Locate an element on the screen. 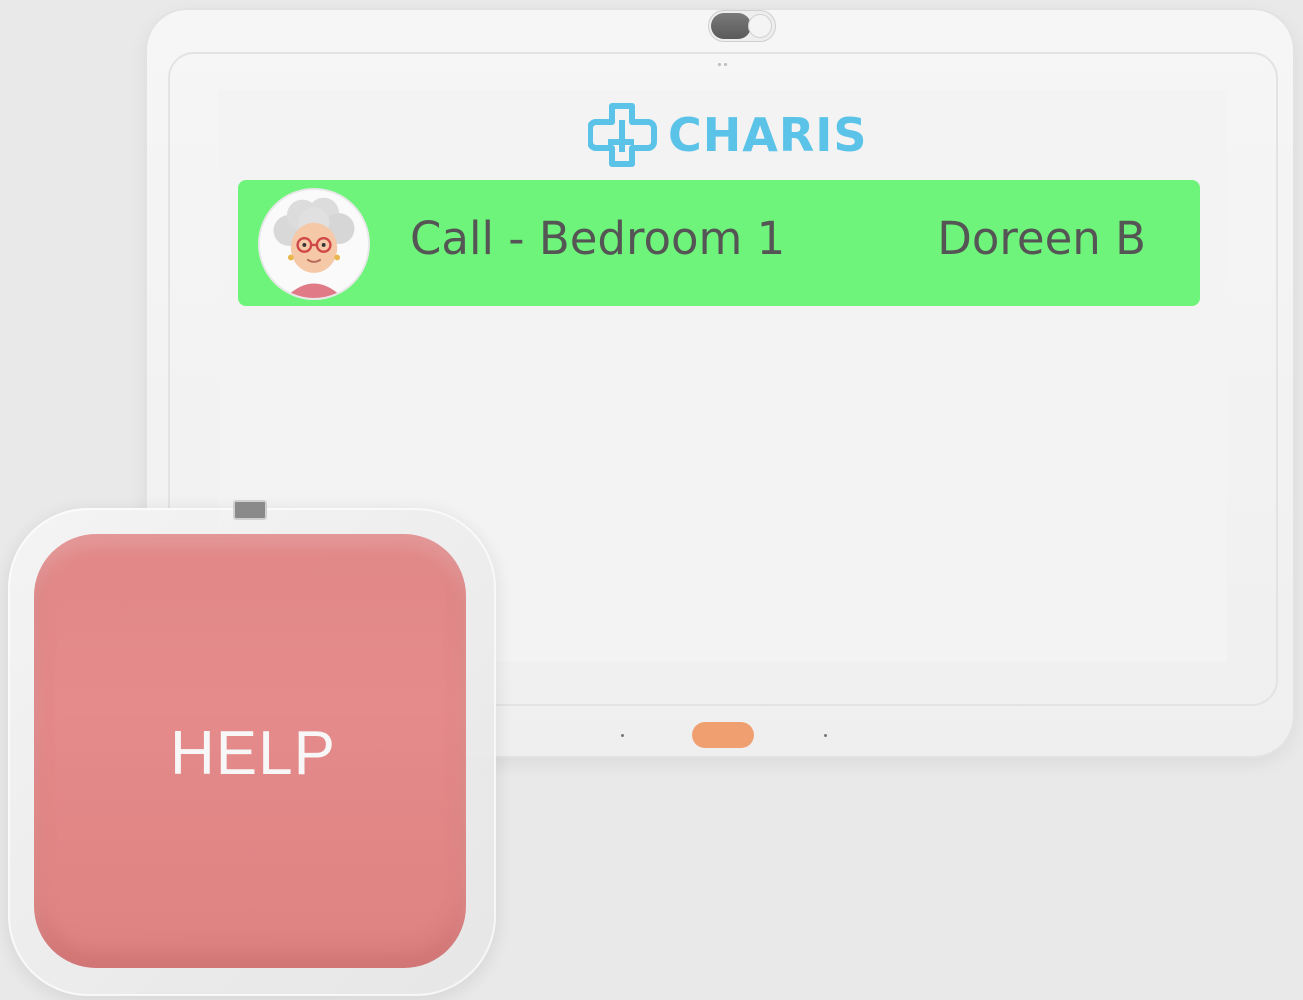  elderly-woman-avatar is located at coordinates (314, 244).